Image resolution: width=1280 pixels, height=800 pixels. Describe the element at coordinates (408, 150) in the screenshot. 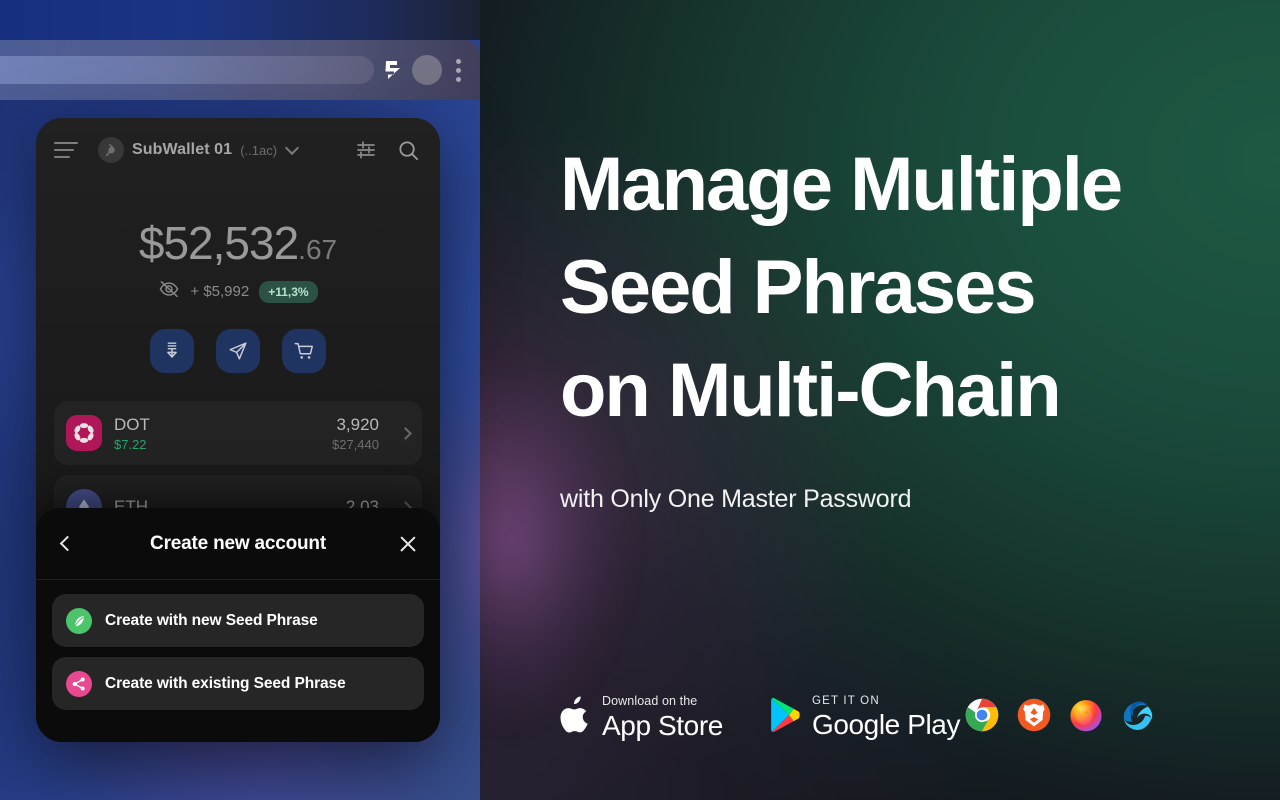

I see `search-icon` at that location.